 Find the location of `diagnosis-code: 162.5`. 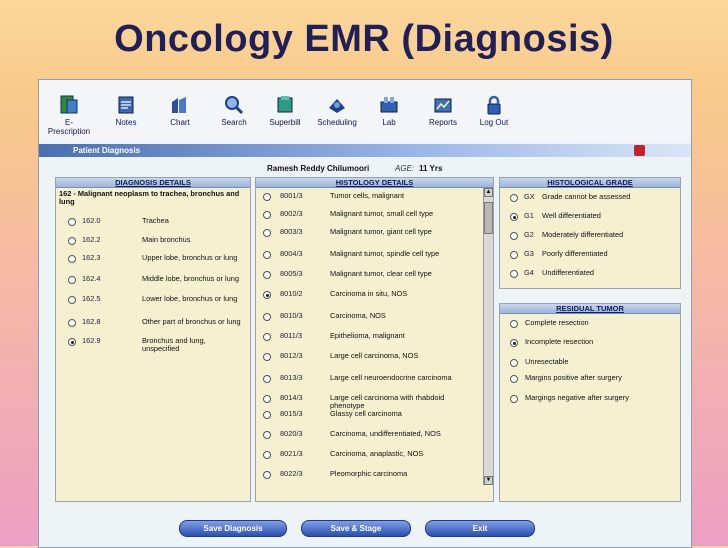

diagnosis-code: 162.5 is located at coordinates (91, 298).